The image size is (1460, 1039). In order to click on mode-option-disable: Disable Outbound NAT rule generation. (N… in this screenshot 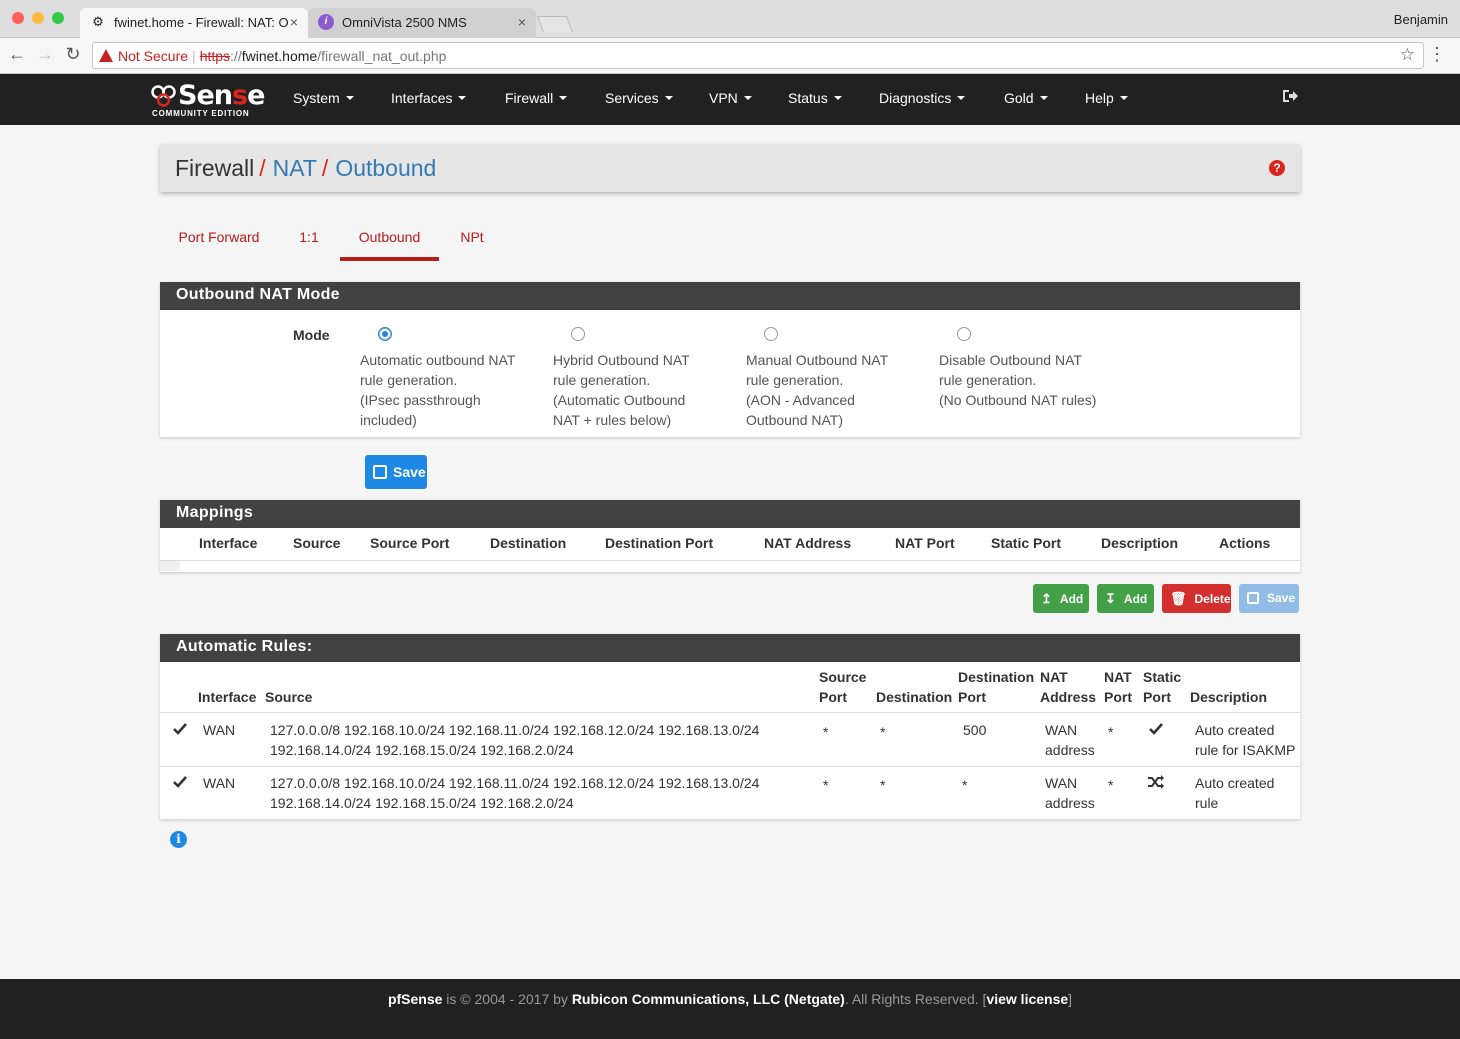, I will do `click(1026, 368)`.